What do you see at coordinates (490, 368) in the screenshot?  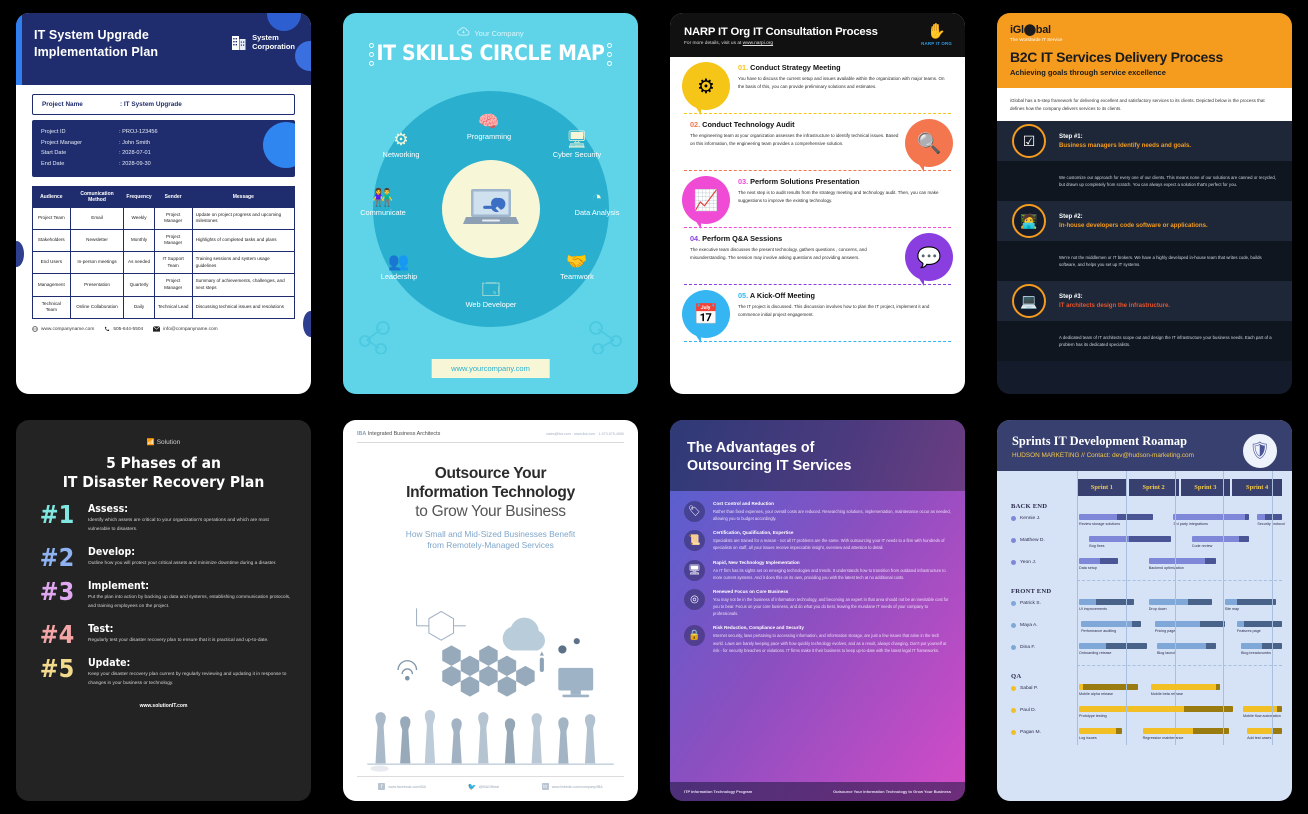 I see `card2-url: www.yourcompany.com` at bounding box center [490, 368].